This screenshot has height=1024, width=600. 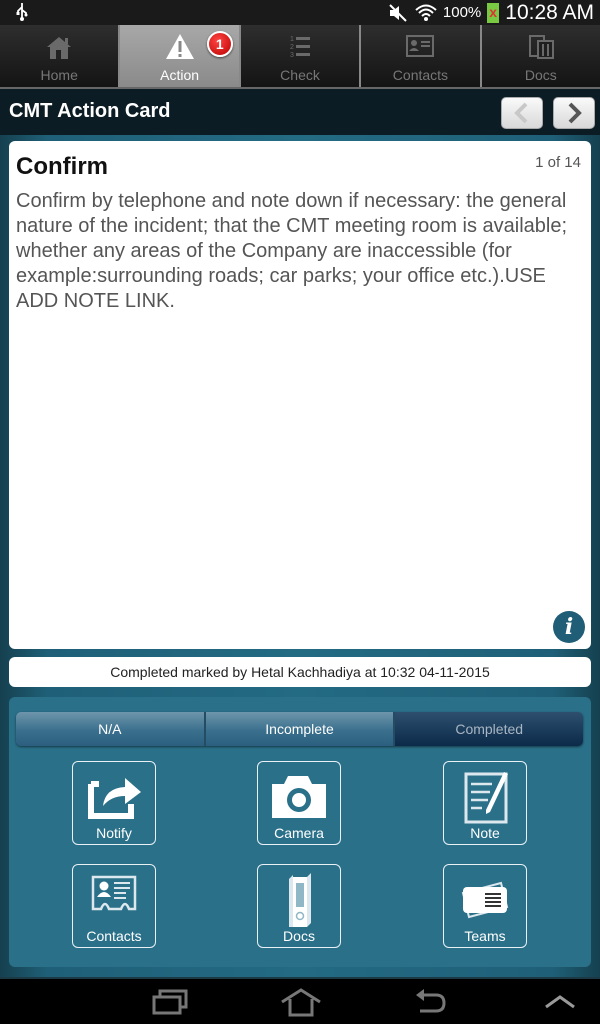 I want to click on svg-text: 3, so click(x=292, y=55).